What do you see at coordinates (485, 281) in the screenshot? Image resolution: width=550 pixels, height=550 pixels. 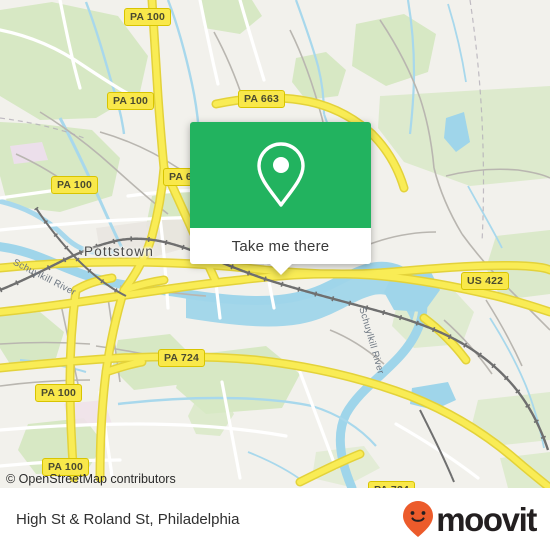 I see `road-shield-us-422: US 422` at bounding box center [485, 281].